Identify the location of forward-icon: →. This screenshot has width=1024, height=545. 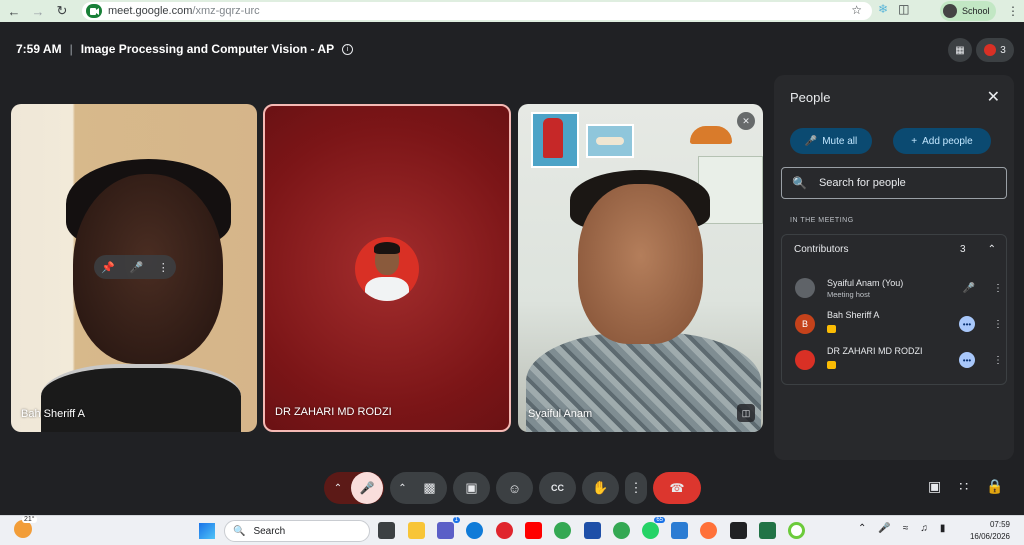
(38, 11).